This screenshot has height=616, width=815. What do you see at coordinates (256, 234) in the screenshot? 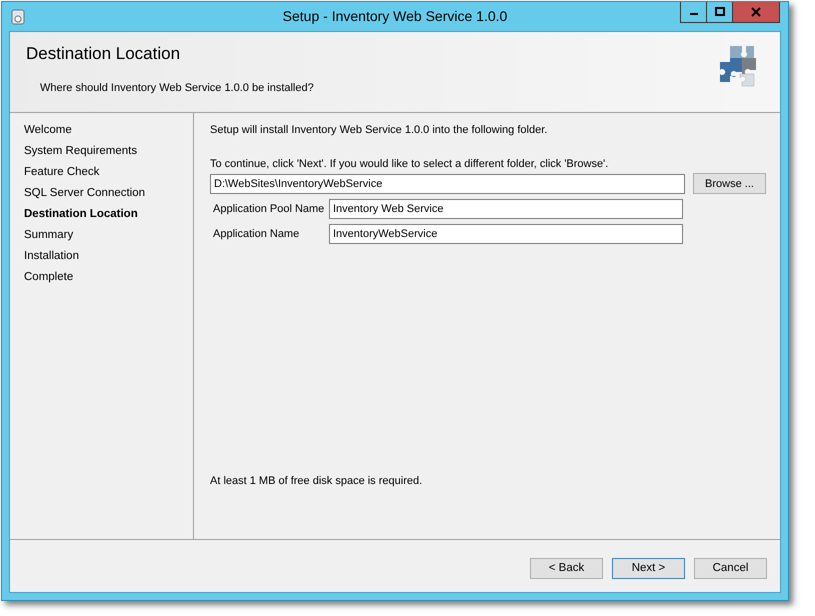
I see `field-label: Application Name` at bounding box center [256, 234].